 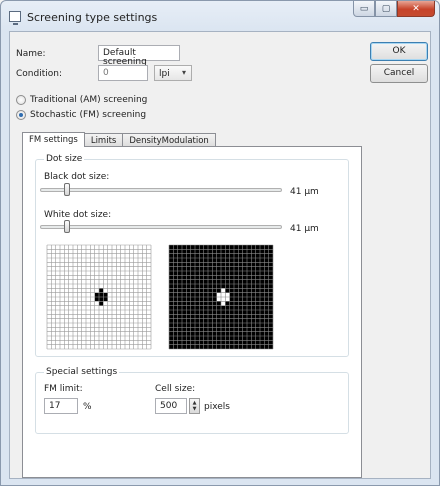 What do you see at coordinates (139, 56) in the screenshot?
I see `name-input: Default screening` at bounding box center [139, 56].